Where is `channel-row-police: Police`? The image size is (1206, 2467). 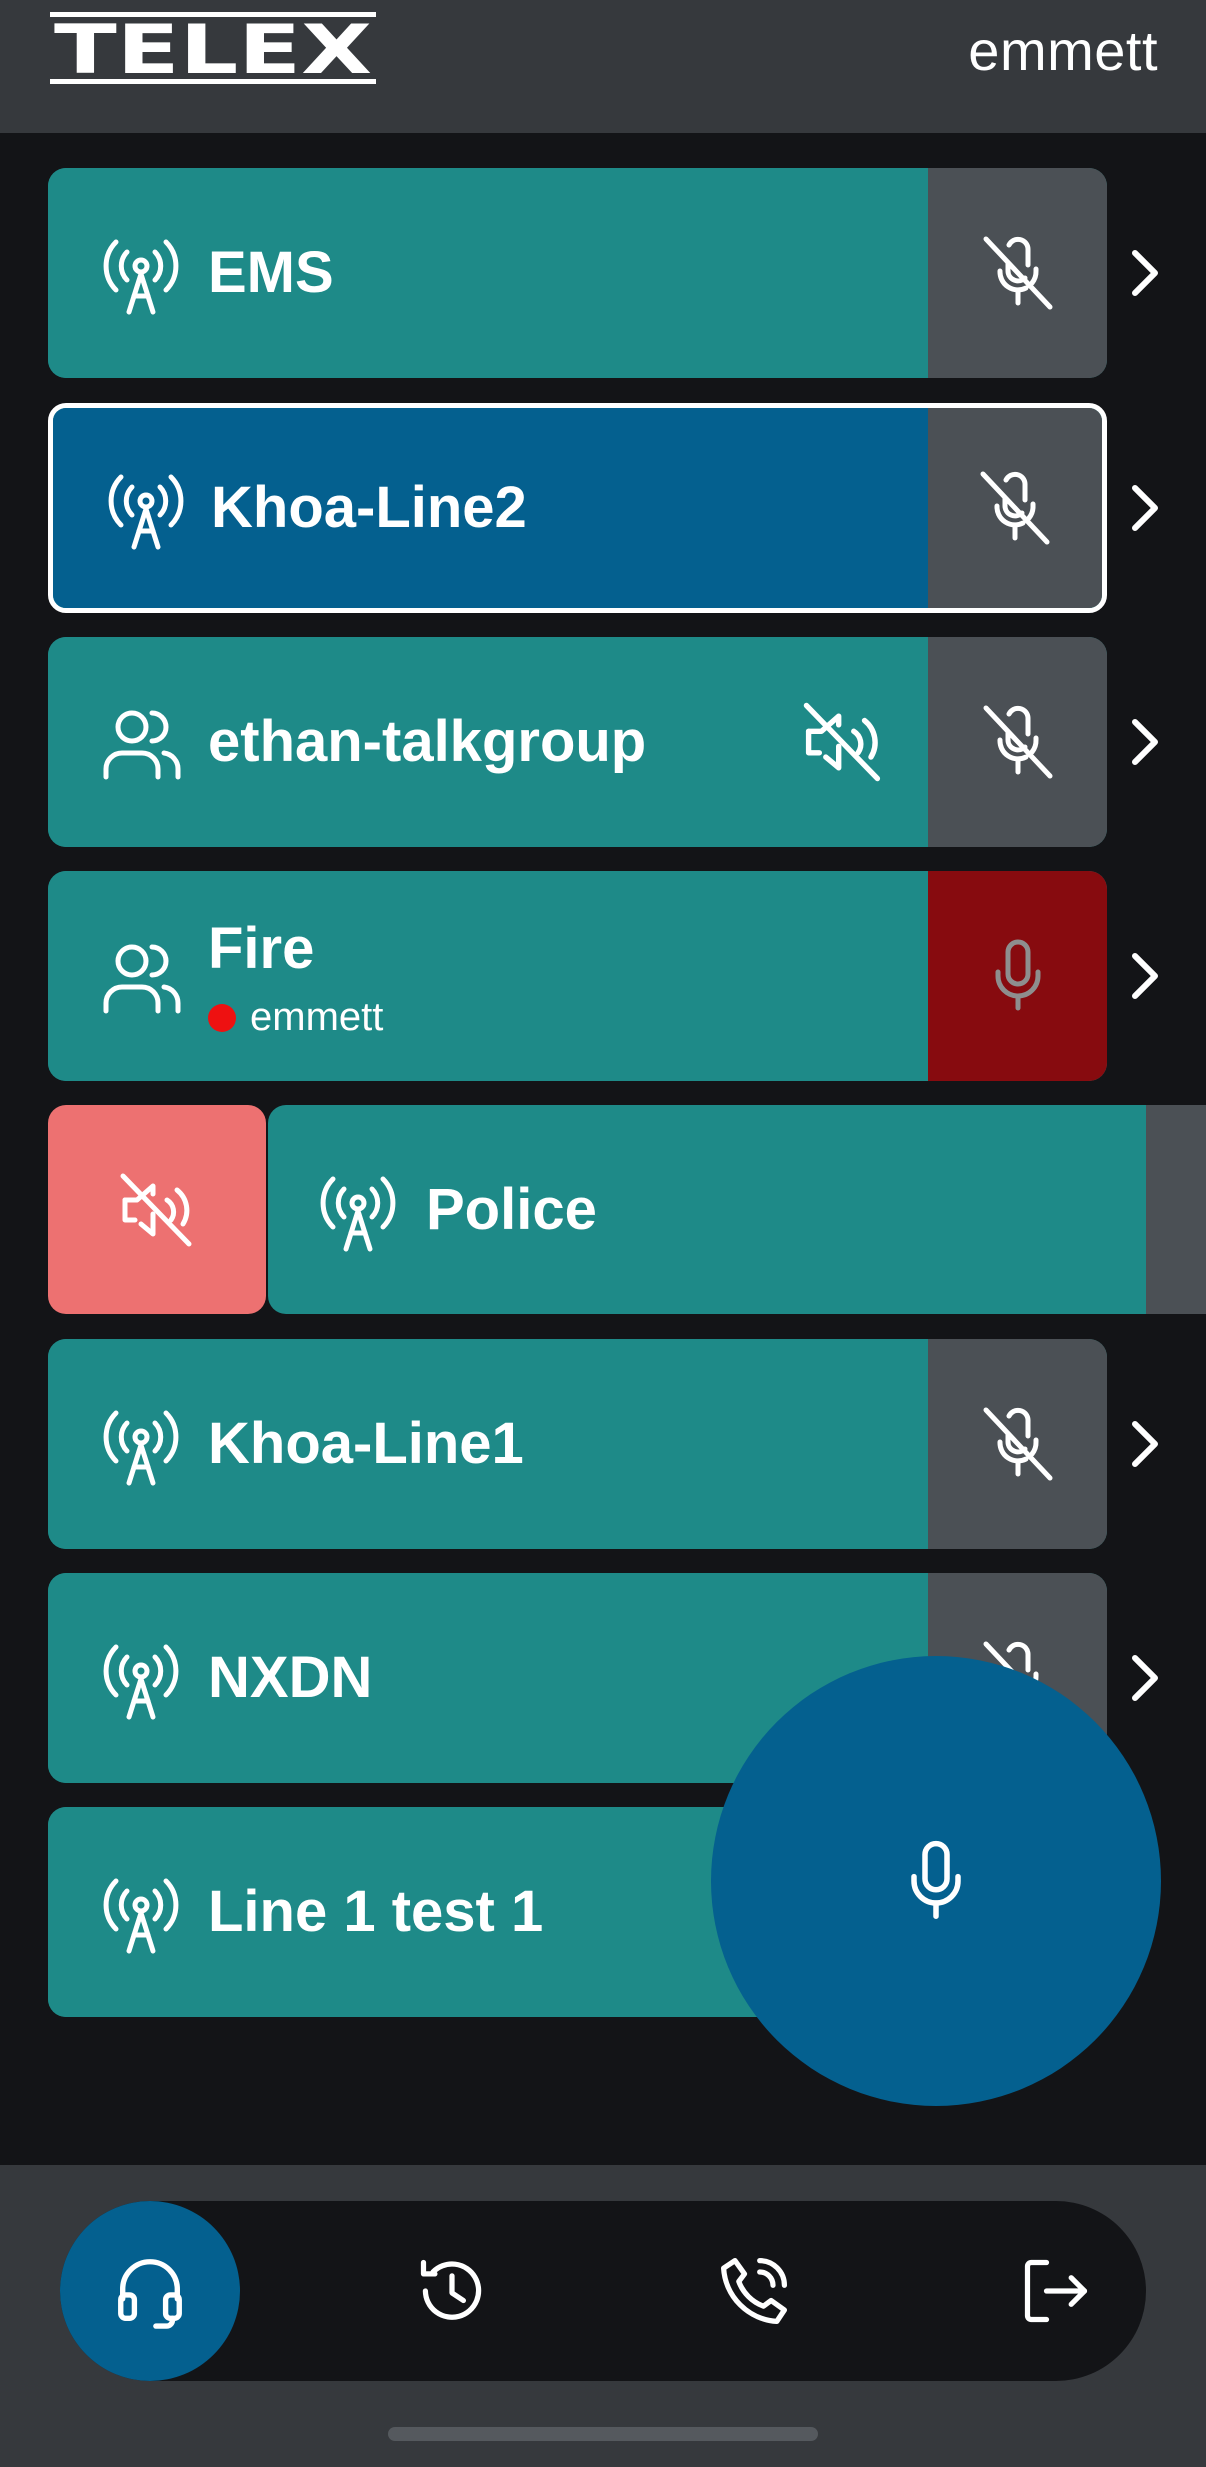 channel-row-police: Police is located at coordinates (737, 1209).